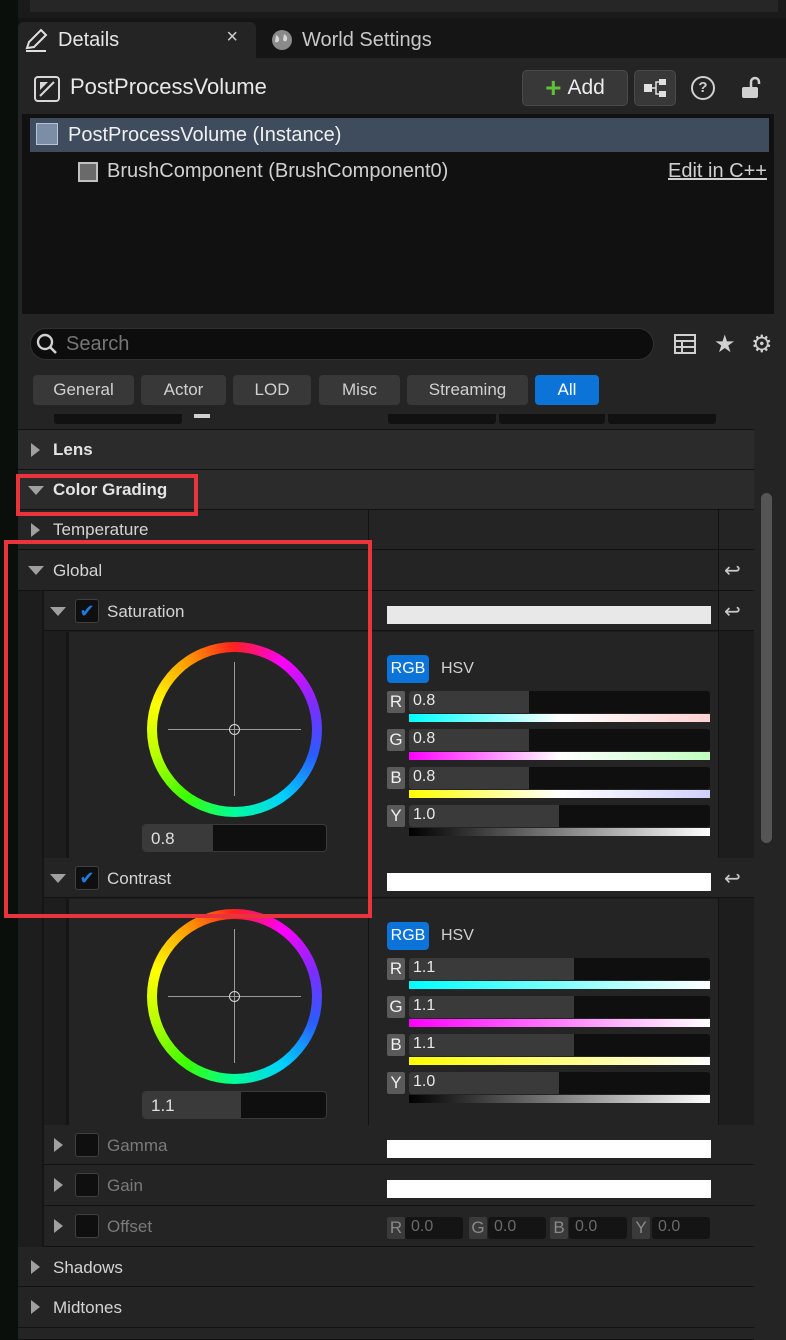  What do you see at coordinates (277, 171) in the screenshot?
I see `tree-row-brush-component: BrushComponent (BrushComponent0)` at bounding box center [277, 171].